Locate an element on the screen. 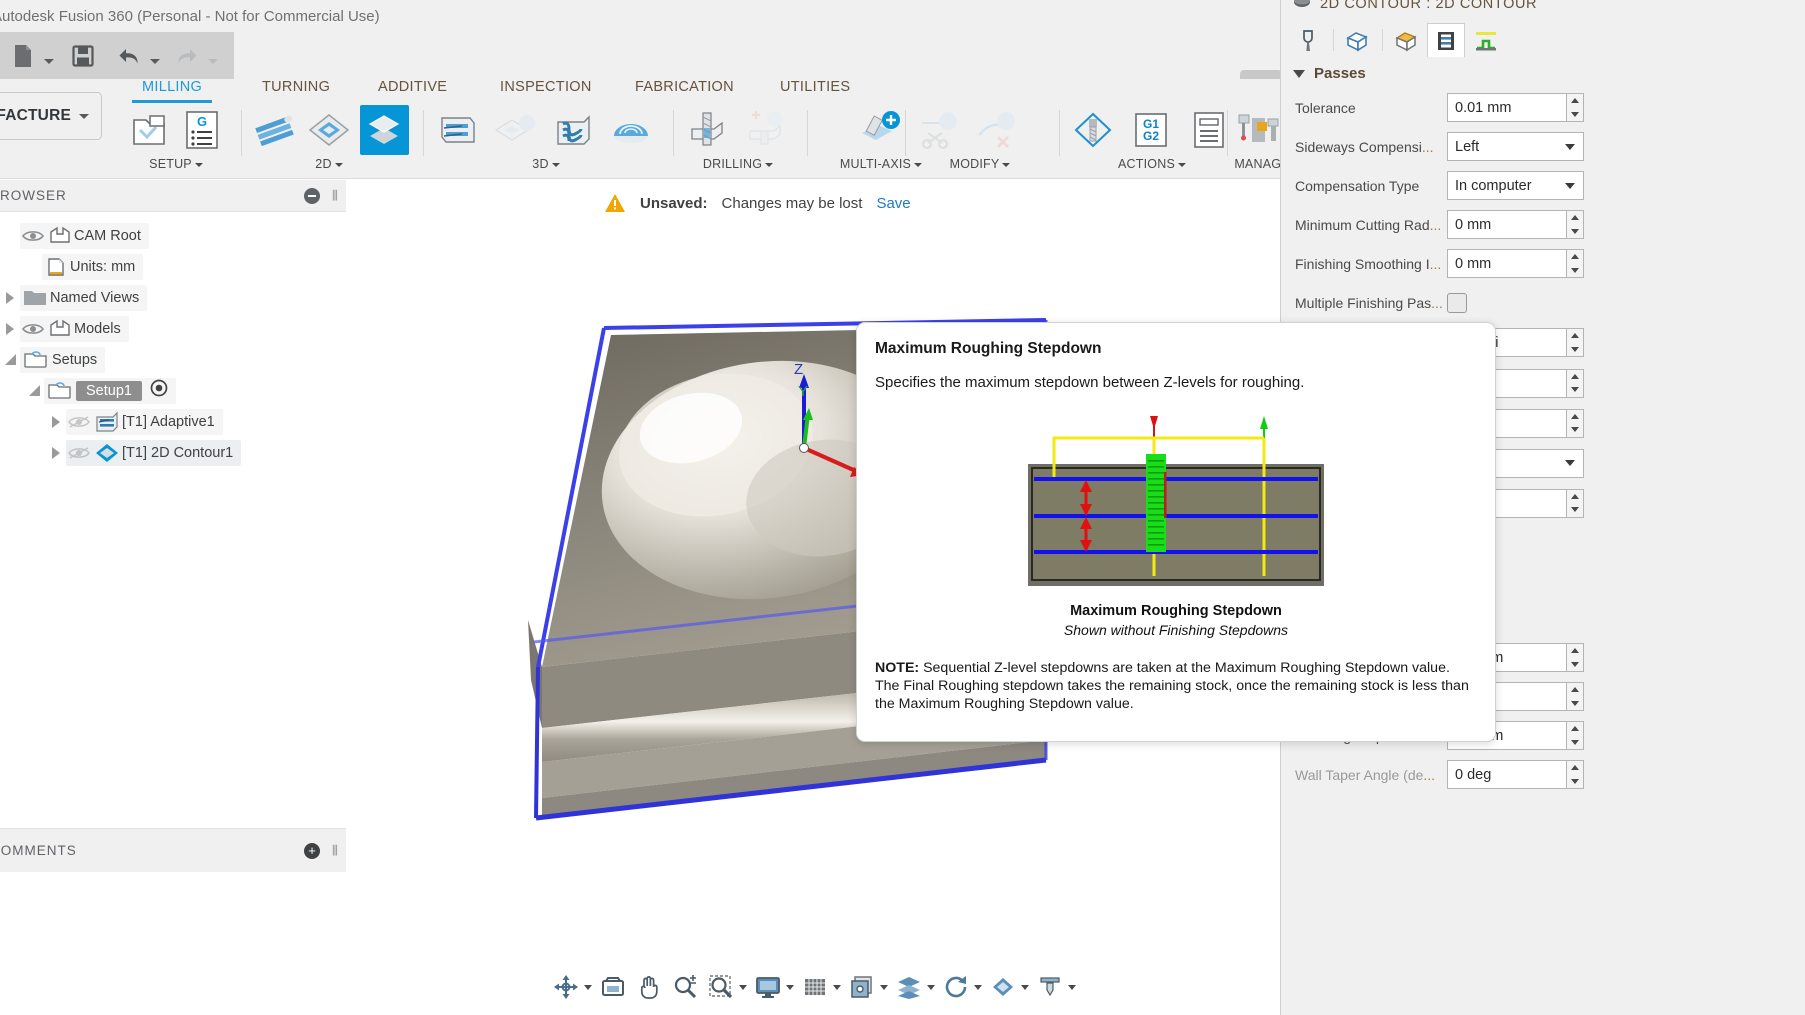  linking-tab-icon is located at coordinates (1486, 40).